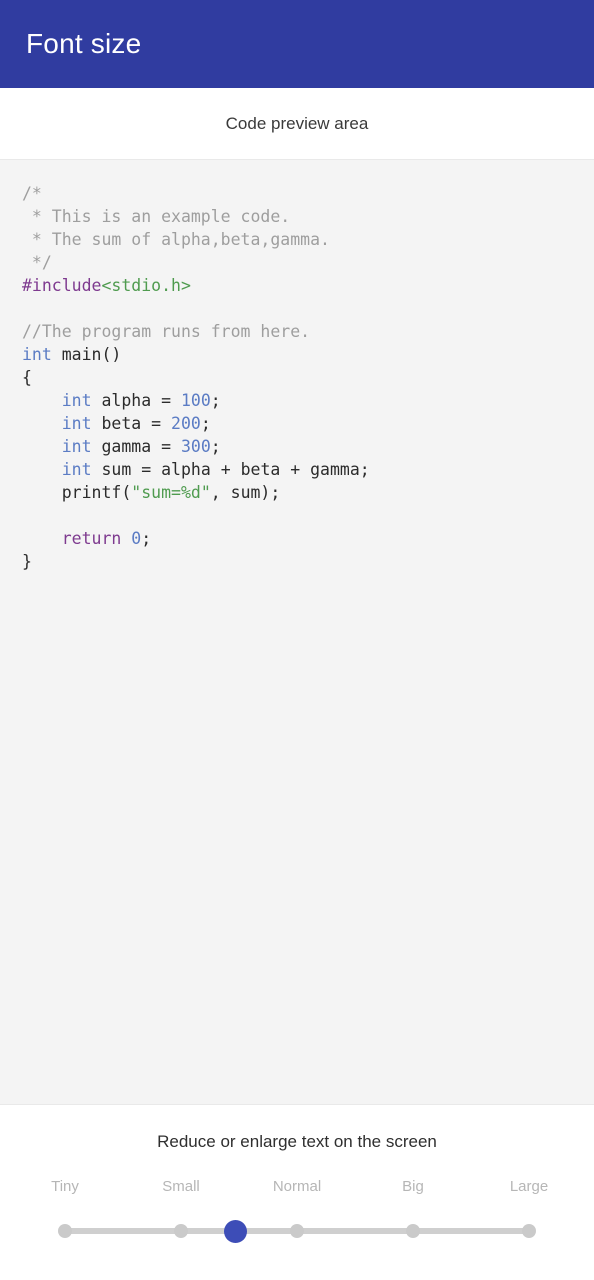 This screenshot has height=1280, width=594. What do you see at coordinates (181, 1186) in the screenshot?
I see `slider-label-small: Small` at bounding box center [181, 1186].